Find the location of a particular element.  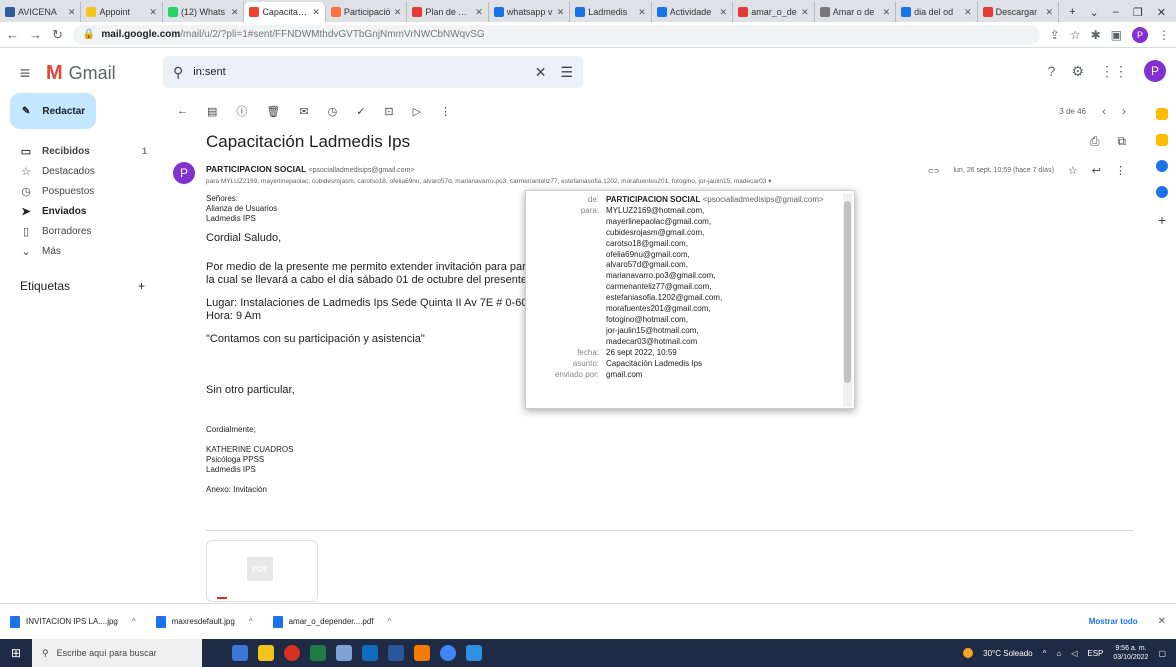

tray-chevron-icon: ^ is located at coordinates (1045, 653).